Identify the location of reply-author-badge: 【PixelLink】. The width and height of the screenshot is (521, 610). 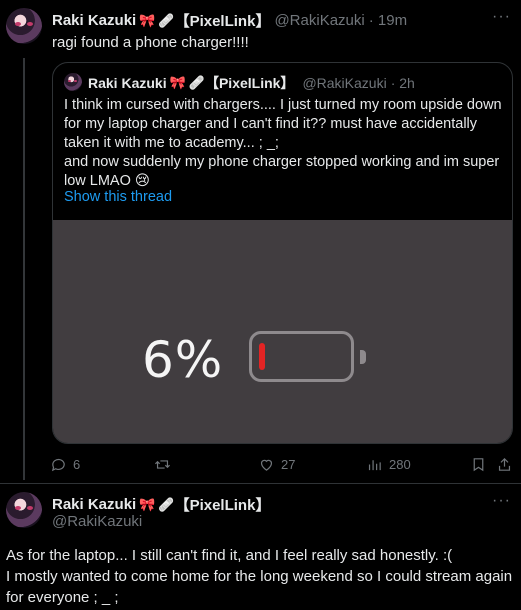
(223, 20).